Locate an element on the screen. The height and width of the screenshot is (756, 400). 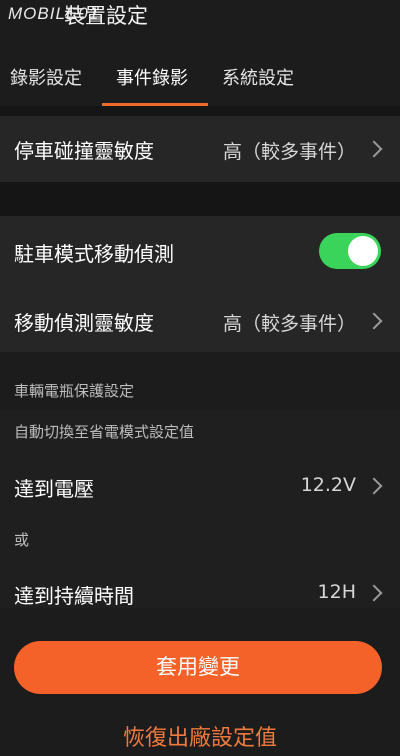
battery-section-title: 車輛電瓶保護設定 is located at coordinates (74, 391).